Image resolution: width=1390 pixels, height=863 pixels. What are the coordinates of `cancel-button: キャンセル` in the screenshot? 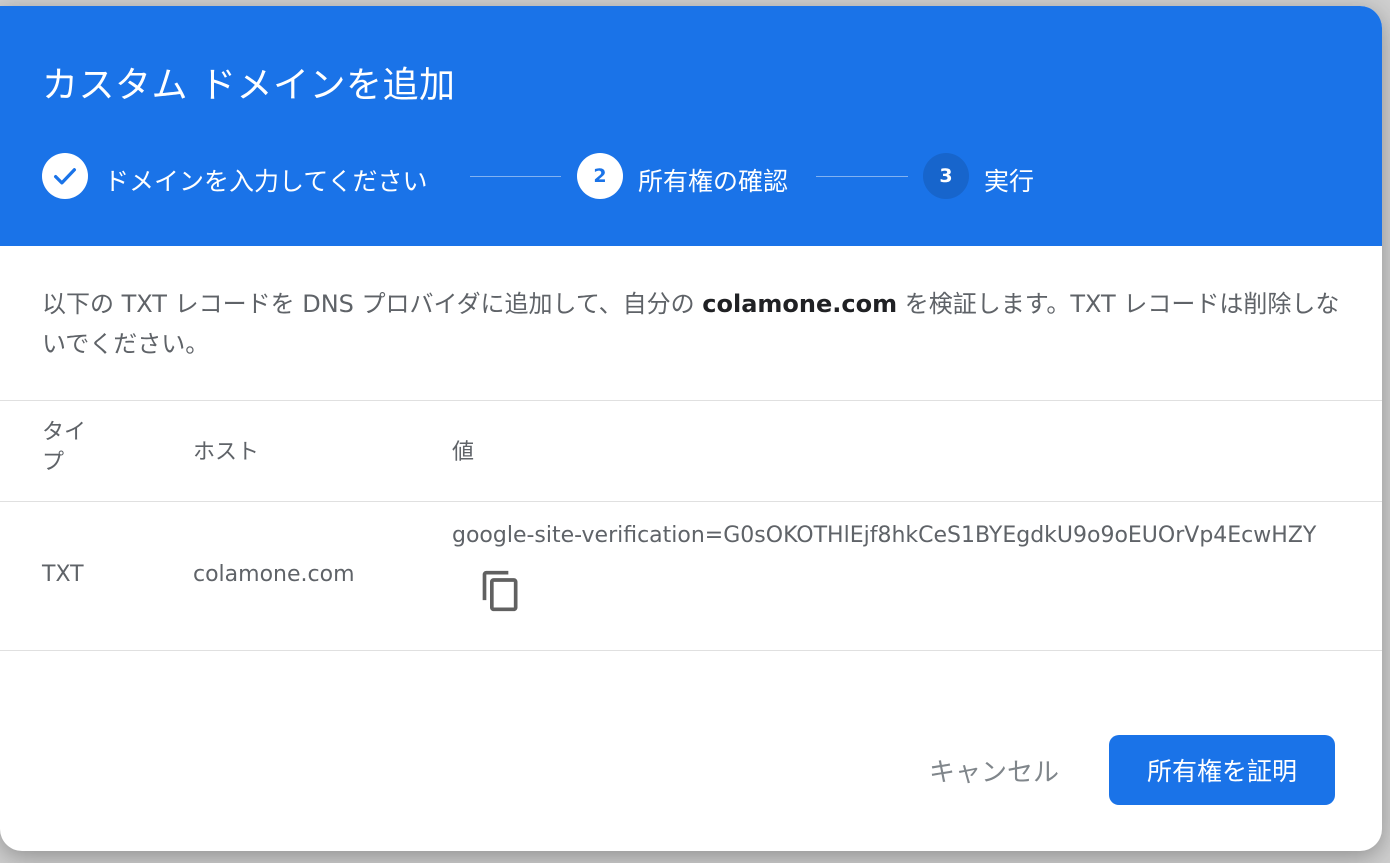 It's located at (994, 770).